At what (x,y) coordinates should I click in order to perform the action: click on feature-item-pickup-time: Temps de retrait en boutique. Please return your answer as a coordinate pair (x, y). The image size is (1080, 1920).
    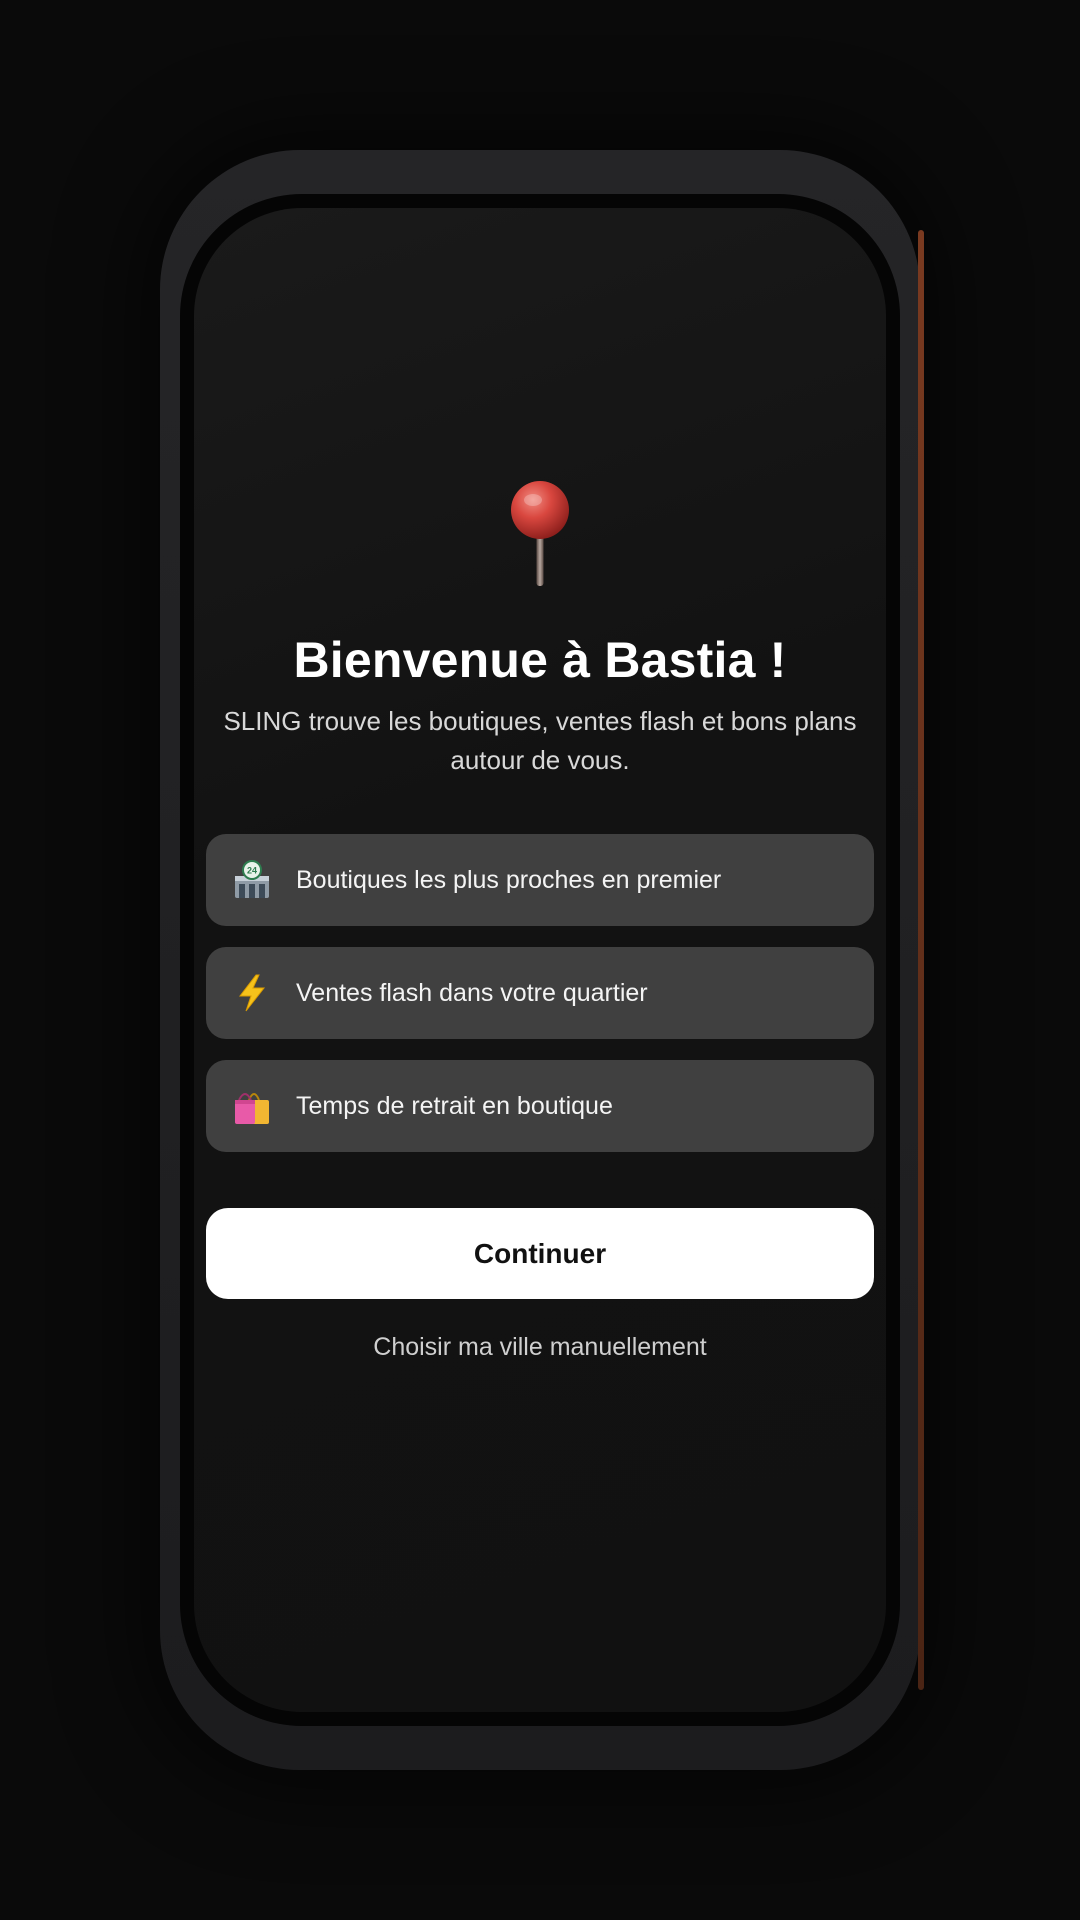
    Looking at the image, I should click on (540, 1106).